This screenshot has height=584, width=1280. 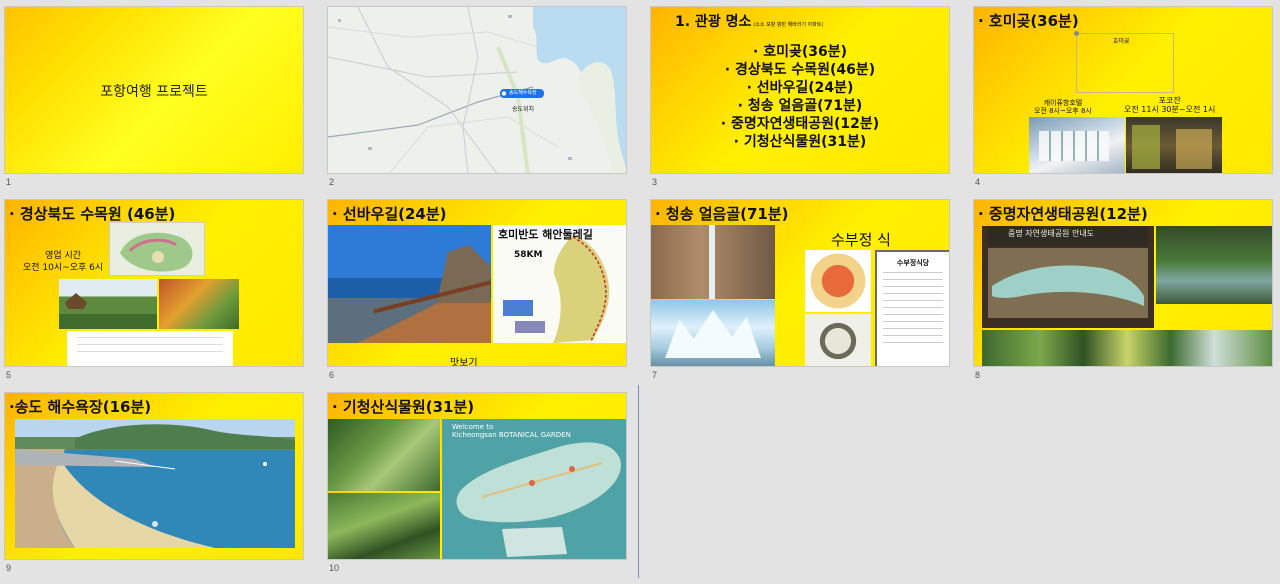 I want to click on park-sign-text: 중명 자연생태공원 안내도, so click(x=1051, y=233).